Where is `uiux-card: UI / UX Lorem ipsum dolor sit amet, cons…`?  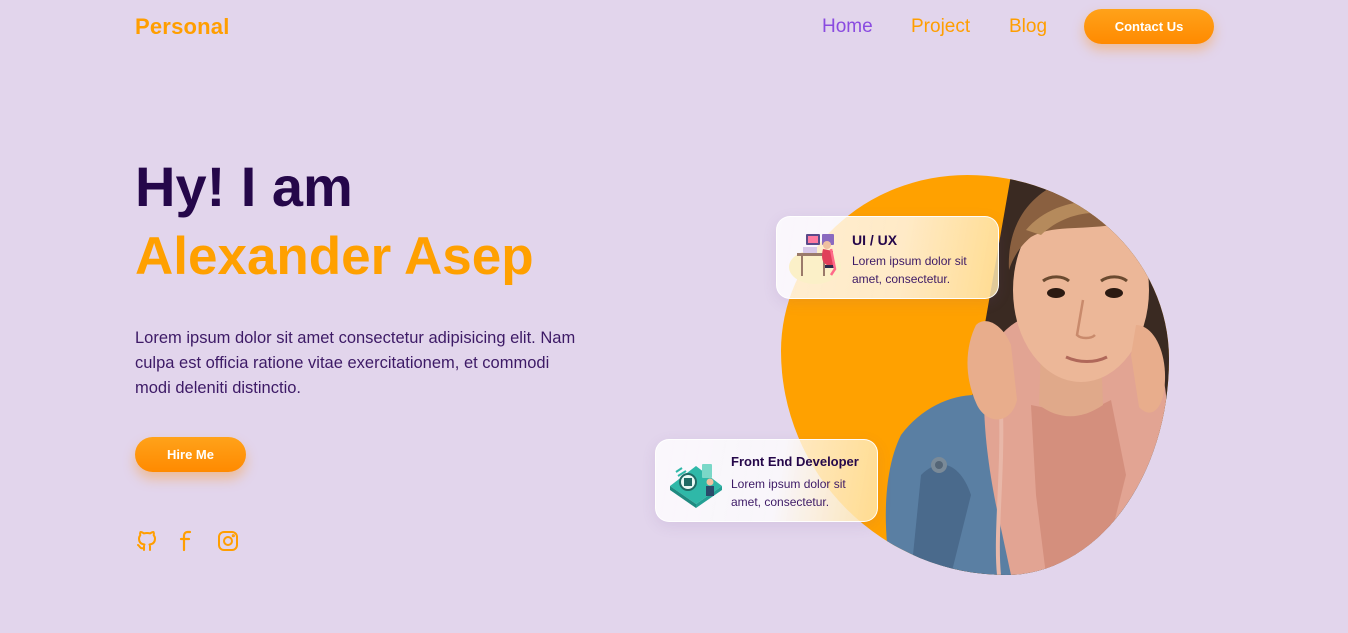 uiux-card: UI / UX Lorem ipsum dolor sit amet, cons… is located at coordinates (887, 257).